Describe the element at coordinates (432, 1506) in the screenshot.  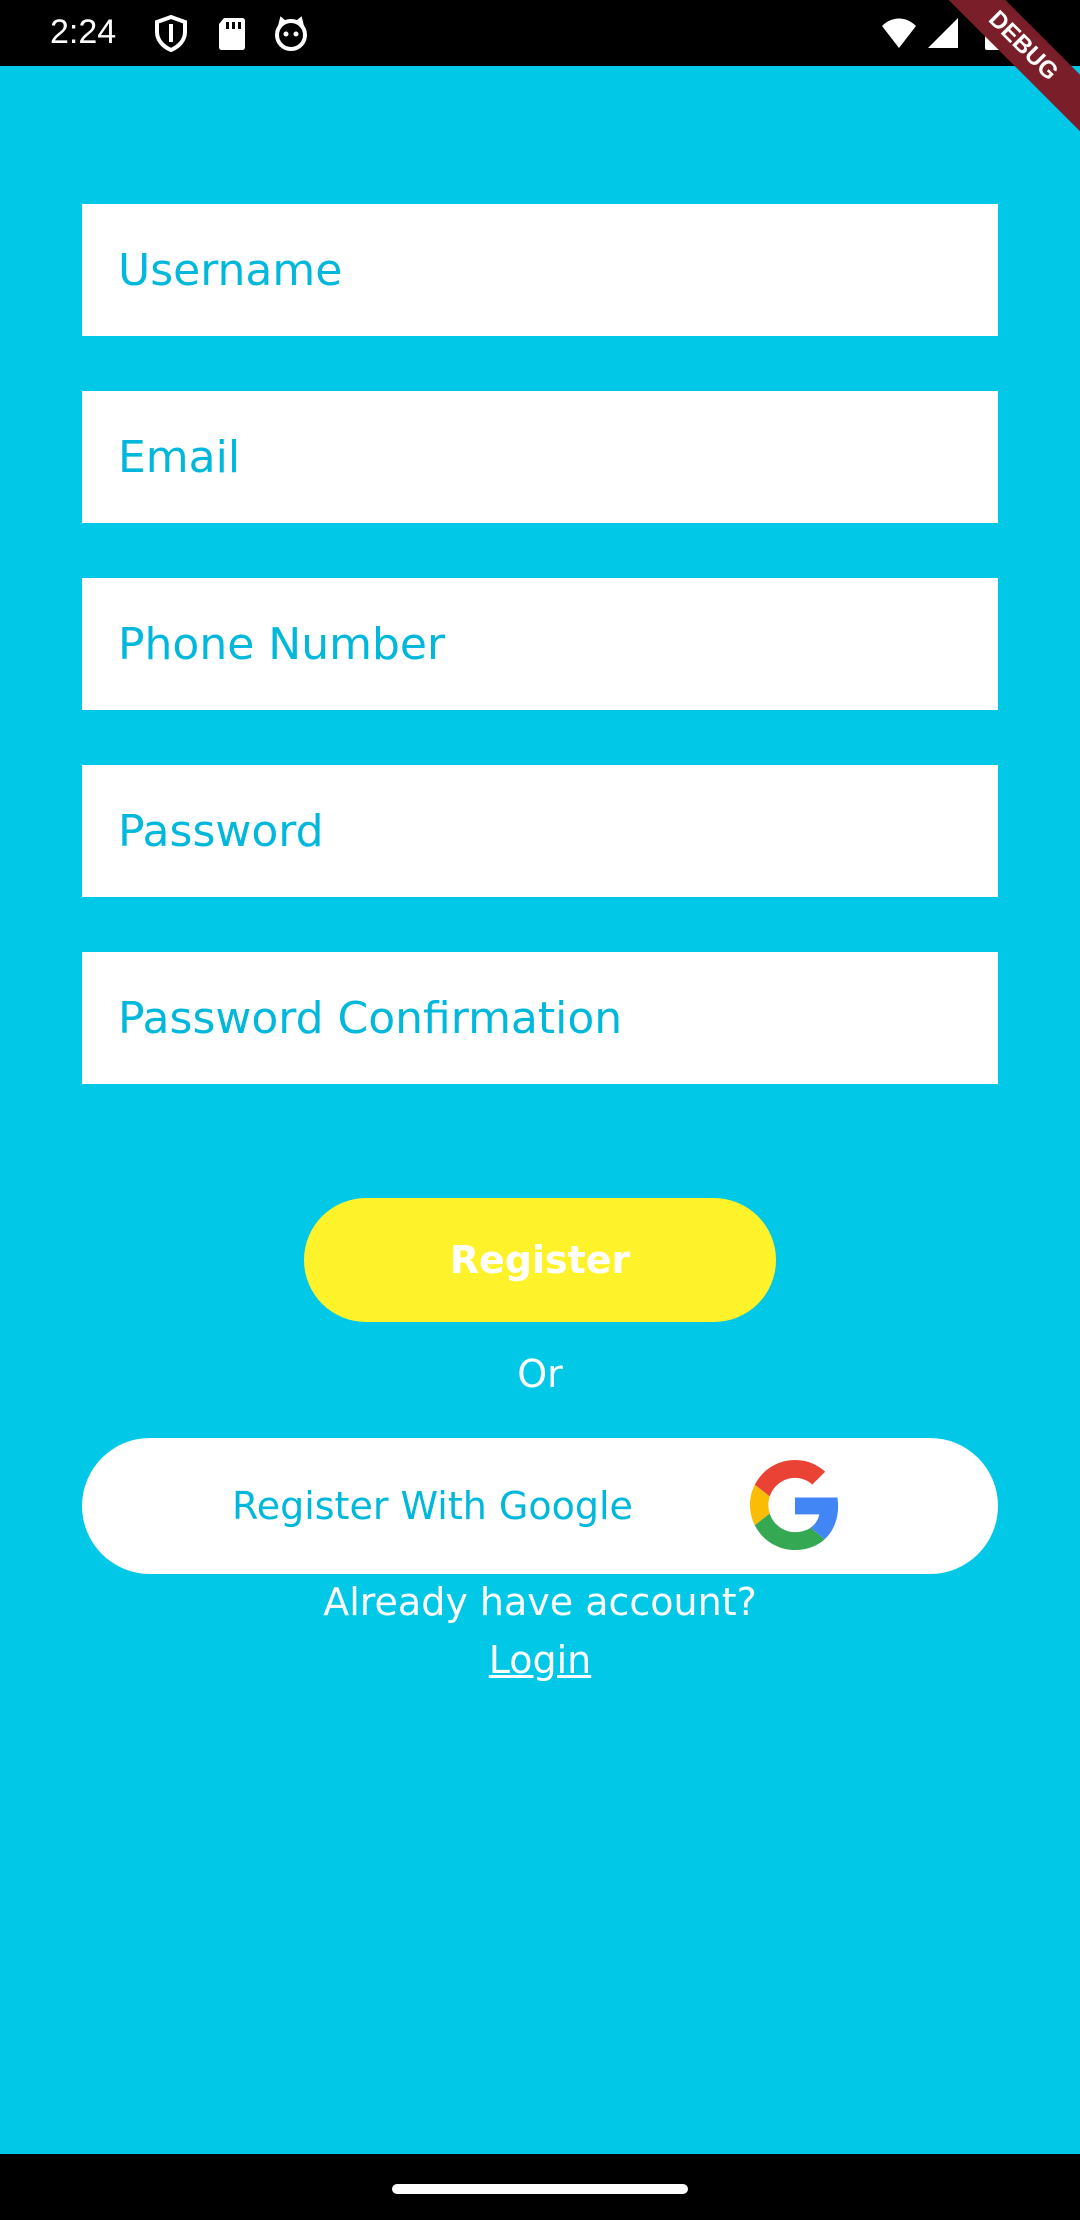
I see `google-button-label: Register With Google` at that location.